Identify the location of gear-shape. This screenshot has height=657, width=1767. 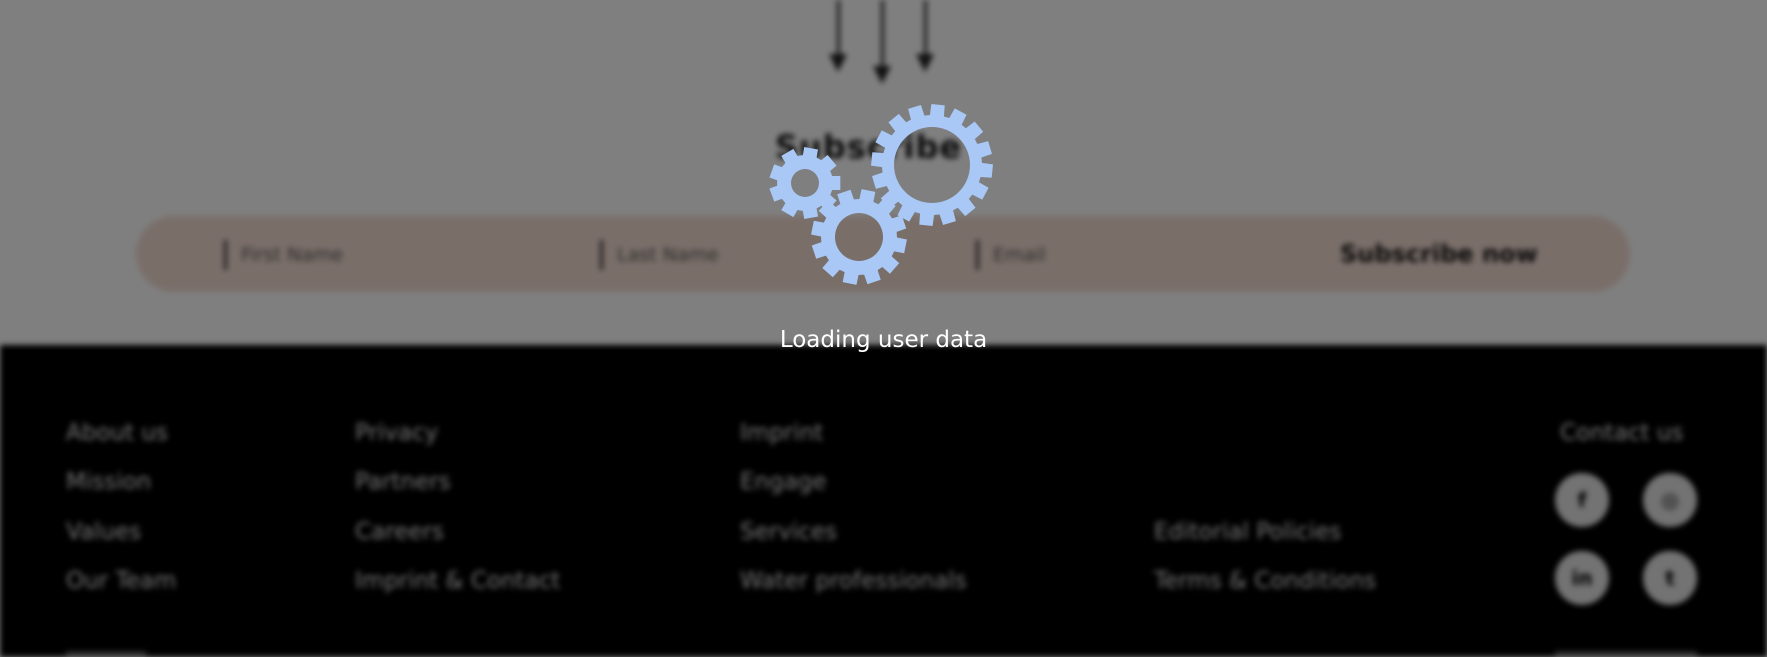
(805, 183).